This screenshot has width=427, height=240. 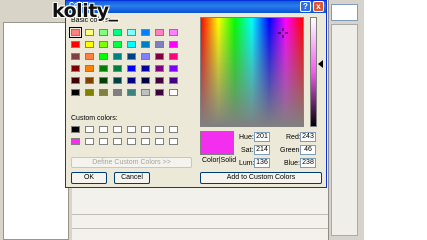 What do you see at coordinates (246, 137) in the screenshot?
I see `hue-label: Hue:` at bounding box center [246, 137].